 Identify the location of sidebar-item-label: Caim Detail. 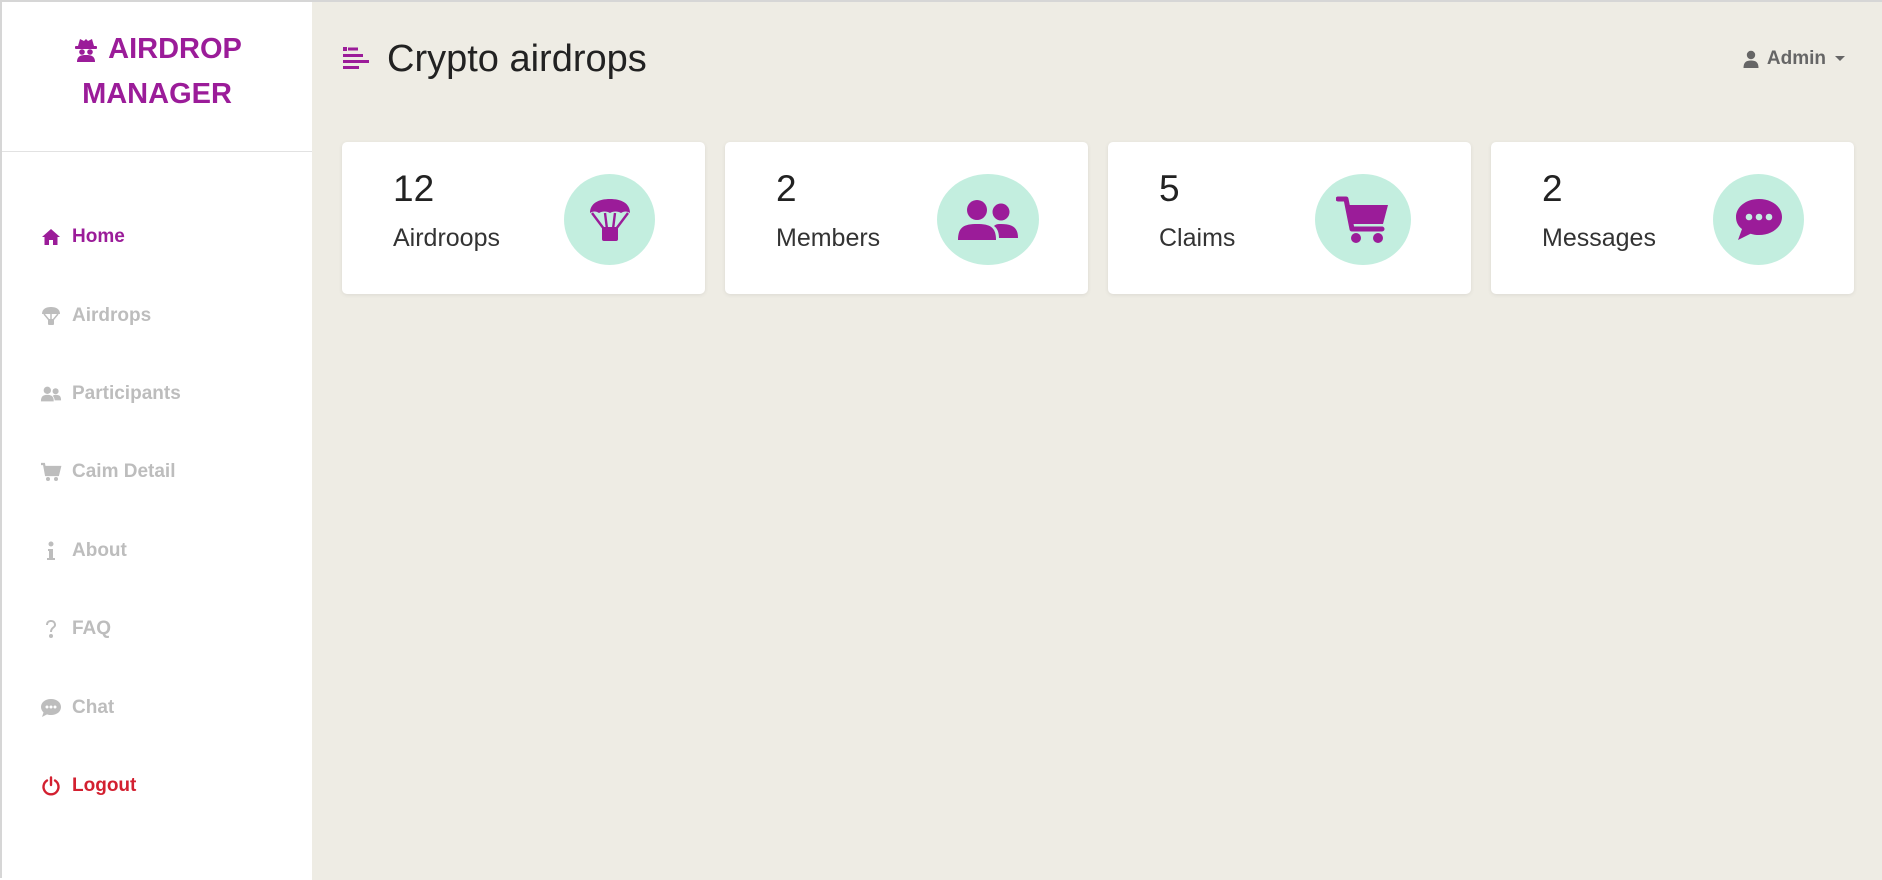
(124, 472).